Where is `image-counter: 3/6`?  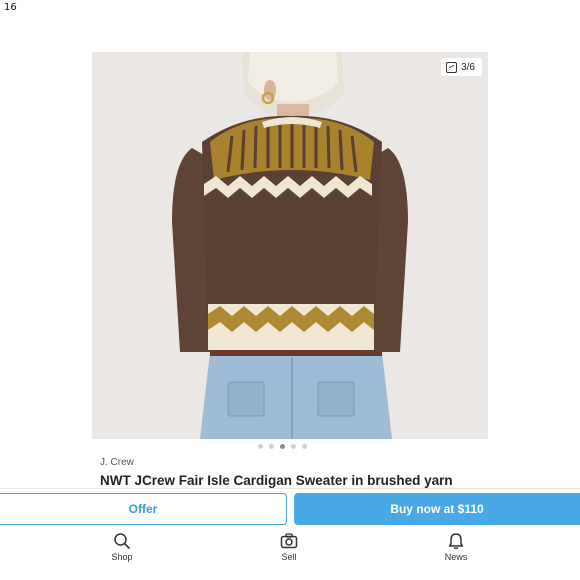
image-counter: 3/6 is located at coordinates (461, 67).